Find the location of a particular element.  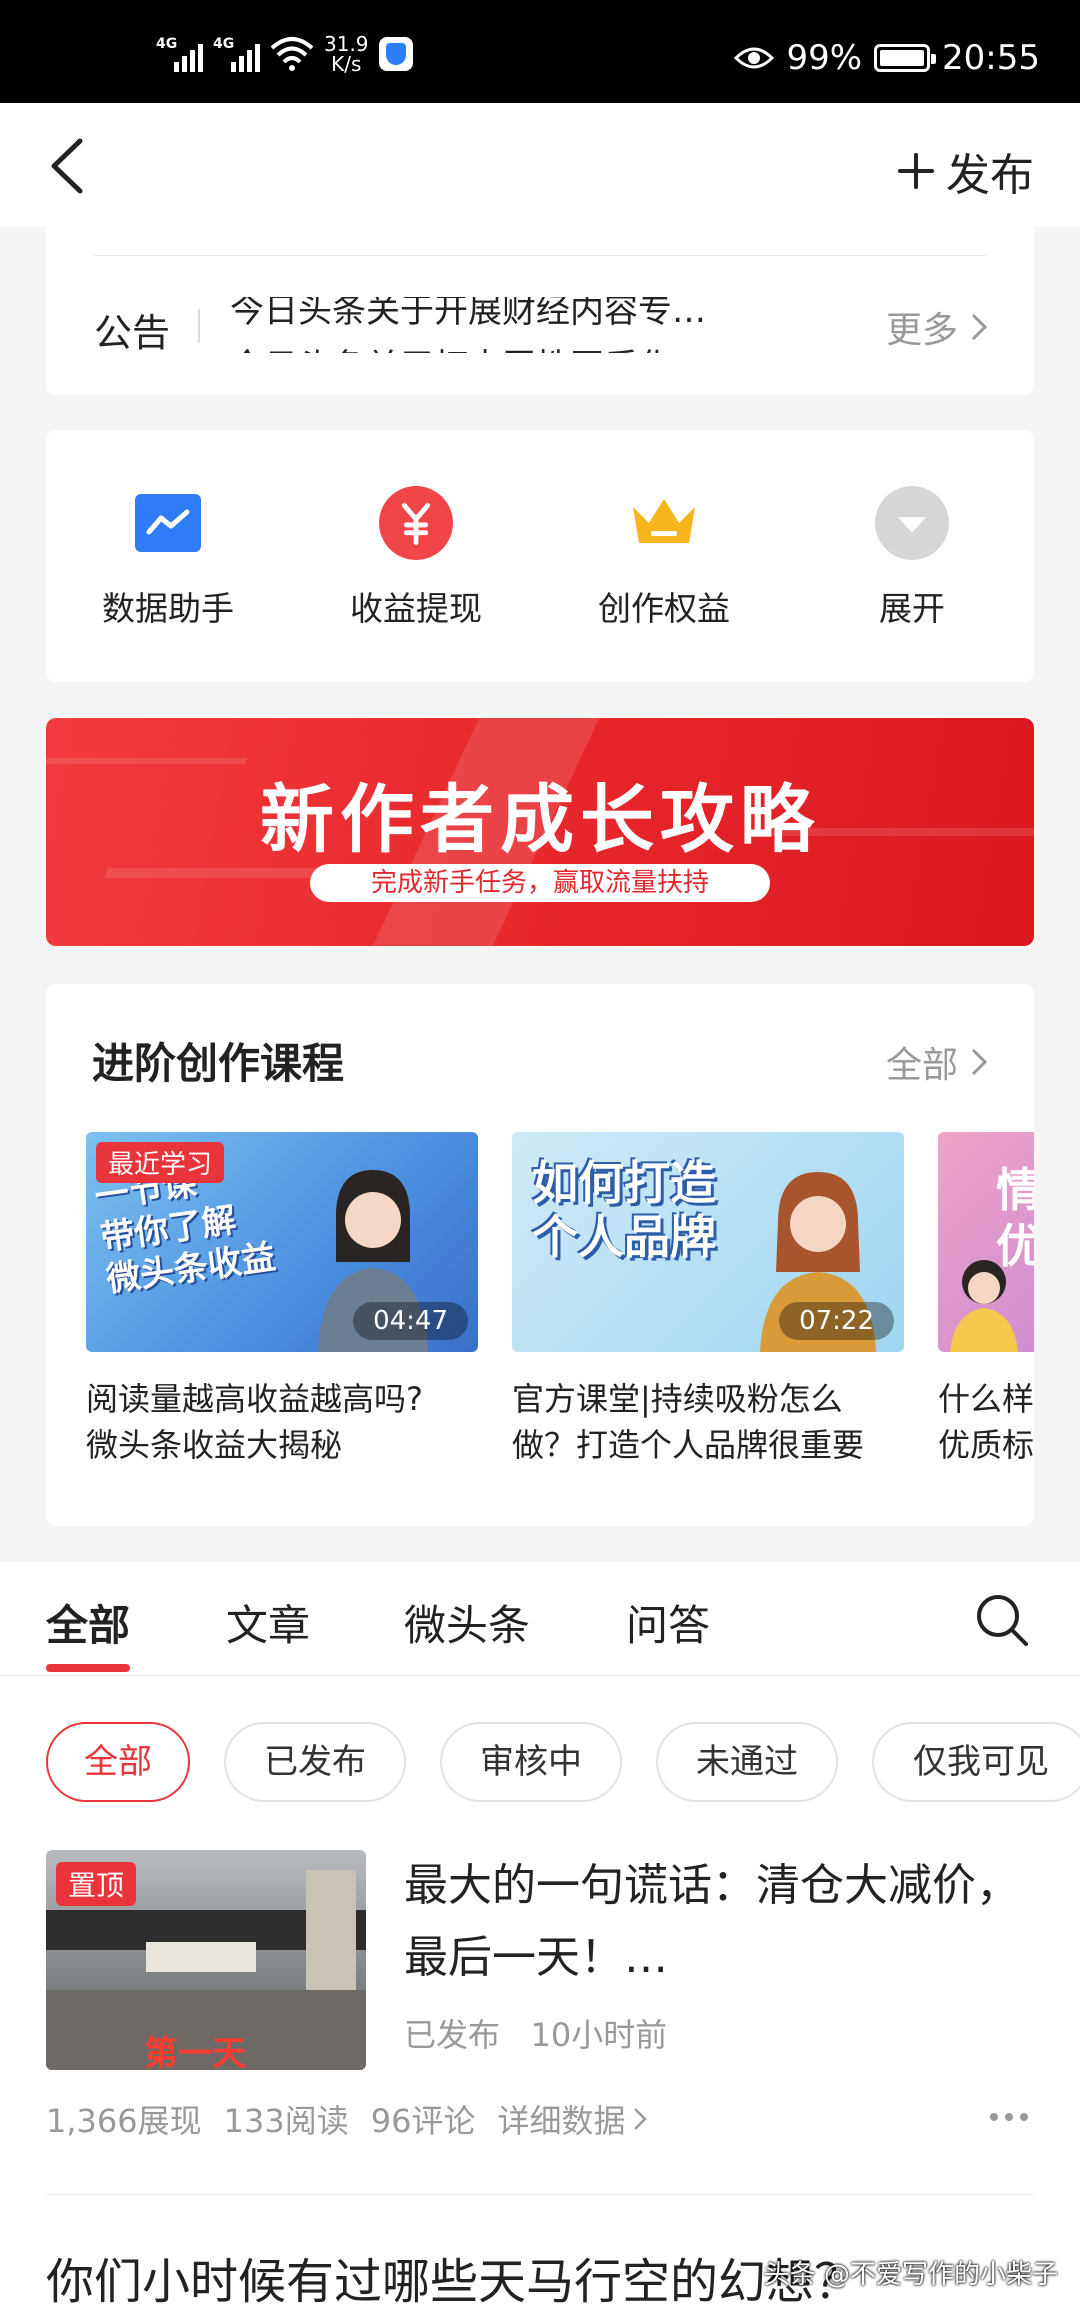

filter-reviewing: 审核中 is located at coordinates (531, 1762).